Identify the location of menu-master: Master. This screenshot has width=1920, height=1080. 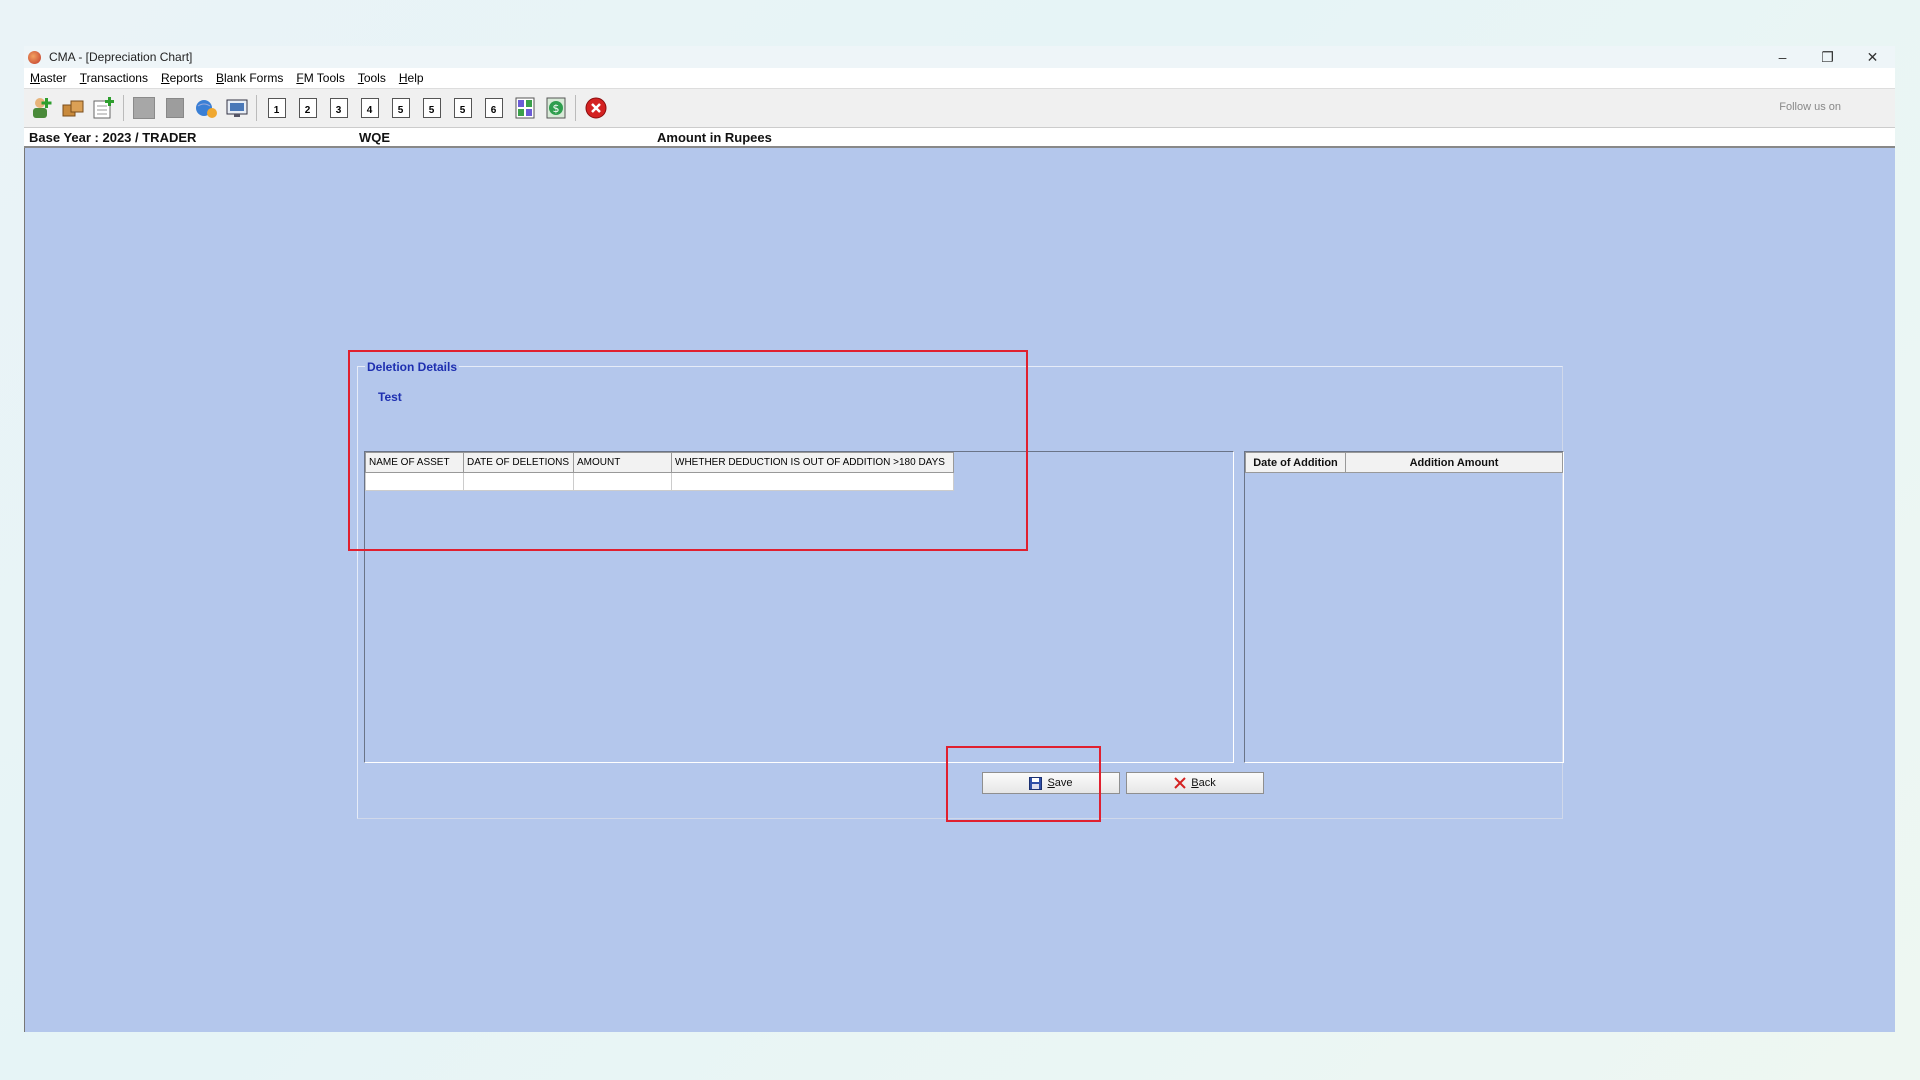
(48, 78).